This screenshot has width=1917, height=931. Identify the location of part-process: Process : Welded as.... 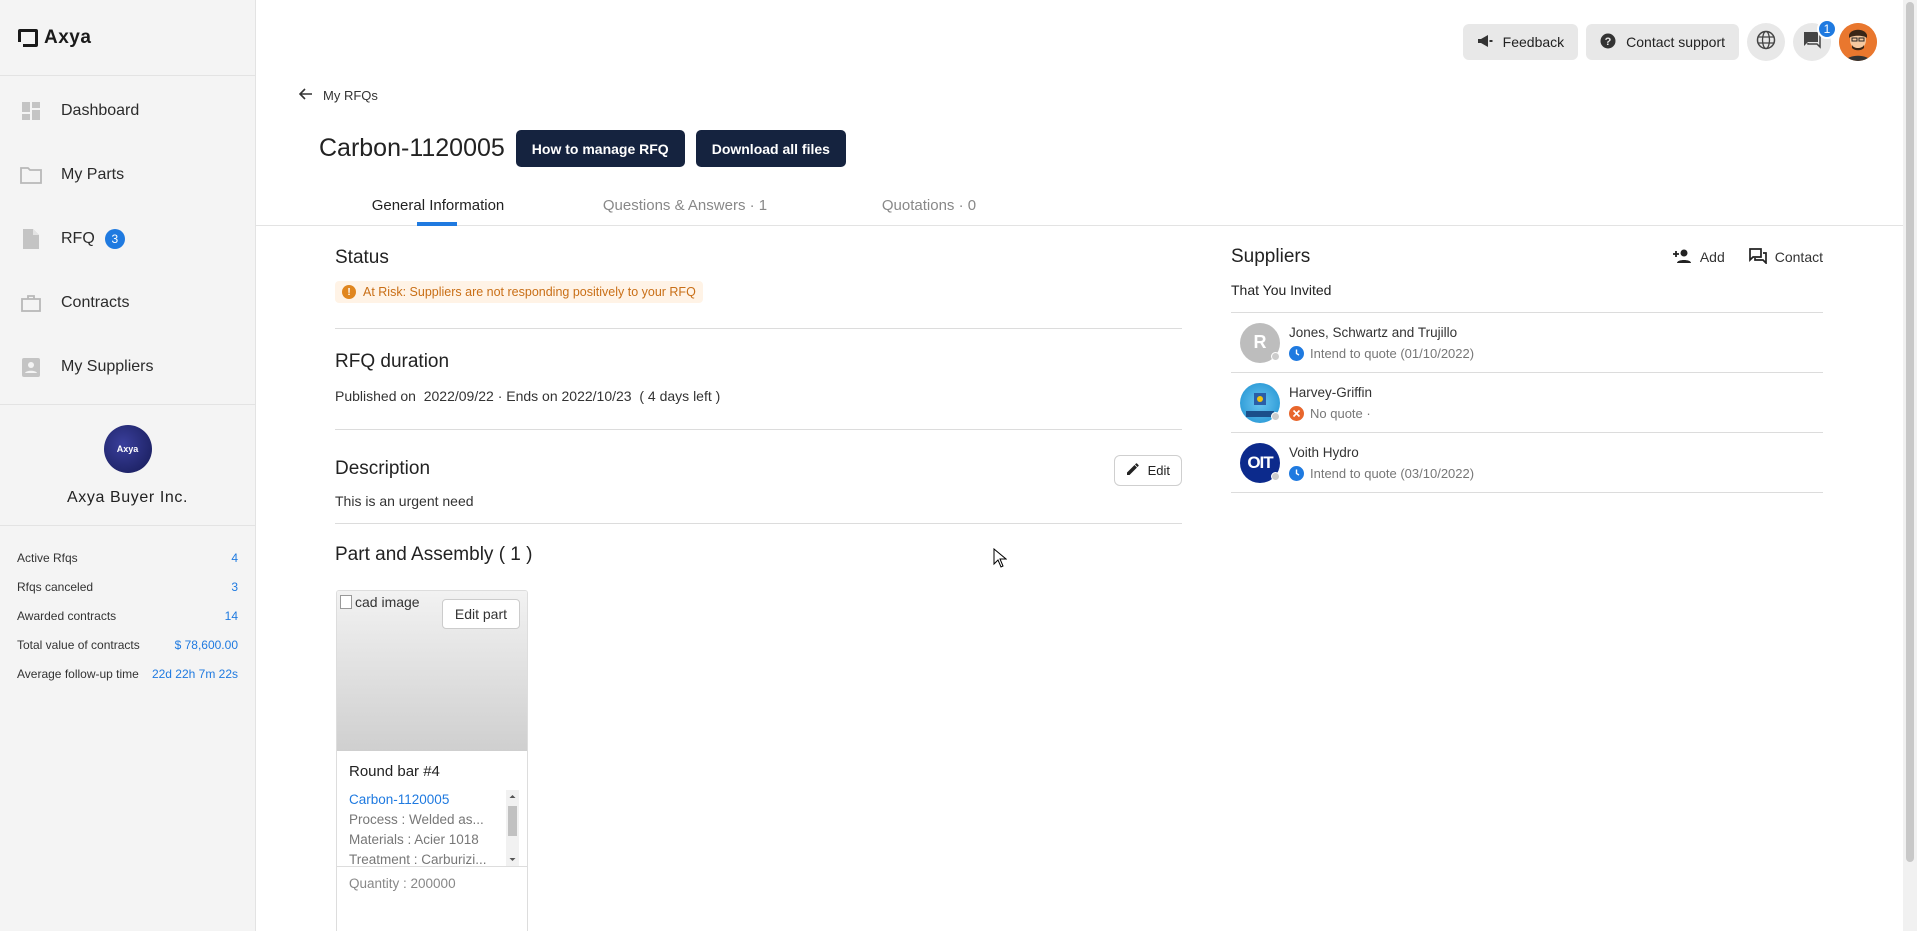
(416, 819).